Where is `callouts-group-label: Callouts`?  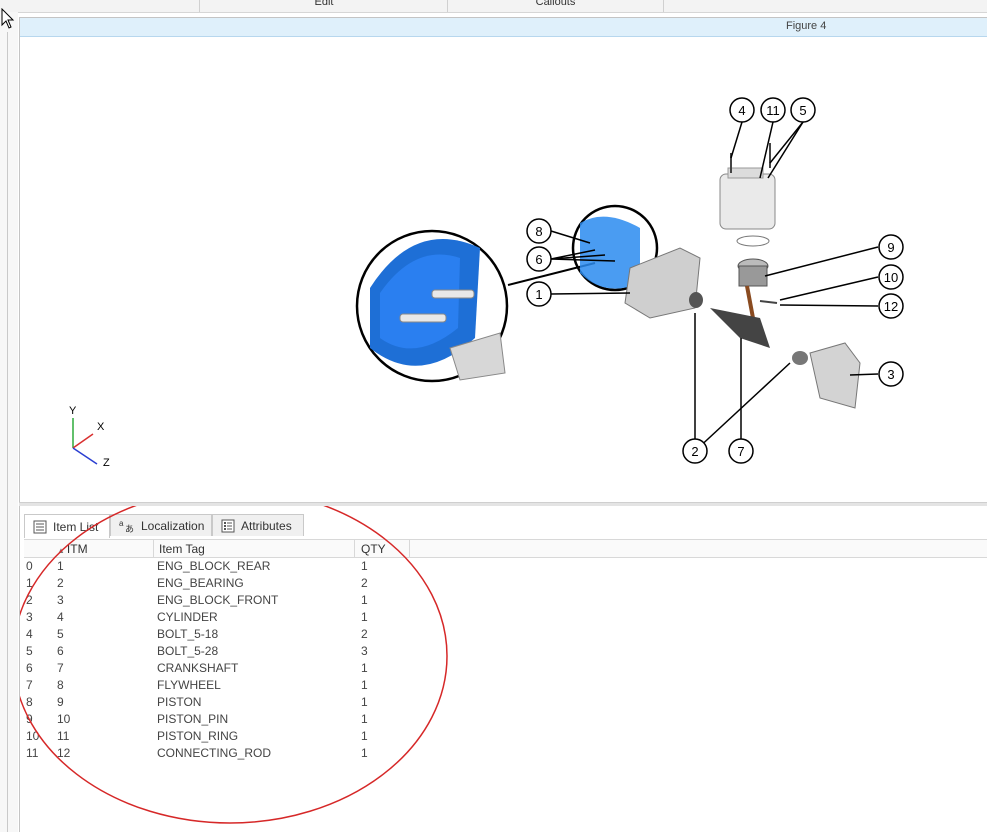
callouts-group-label: Callouts is located at coordinates (555, 4).